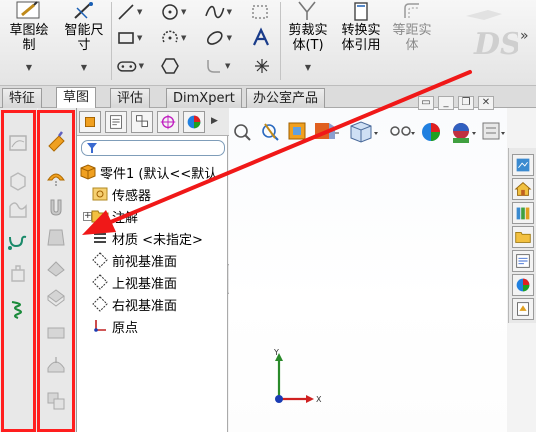  What do you see at coordinates (145, 262) in the screenshot?
I see `tree-item-label: 前视基准面` at bounding box center [145, 262].